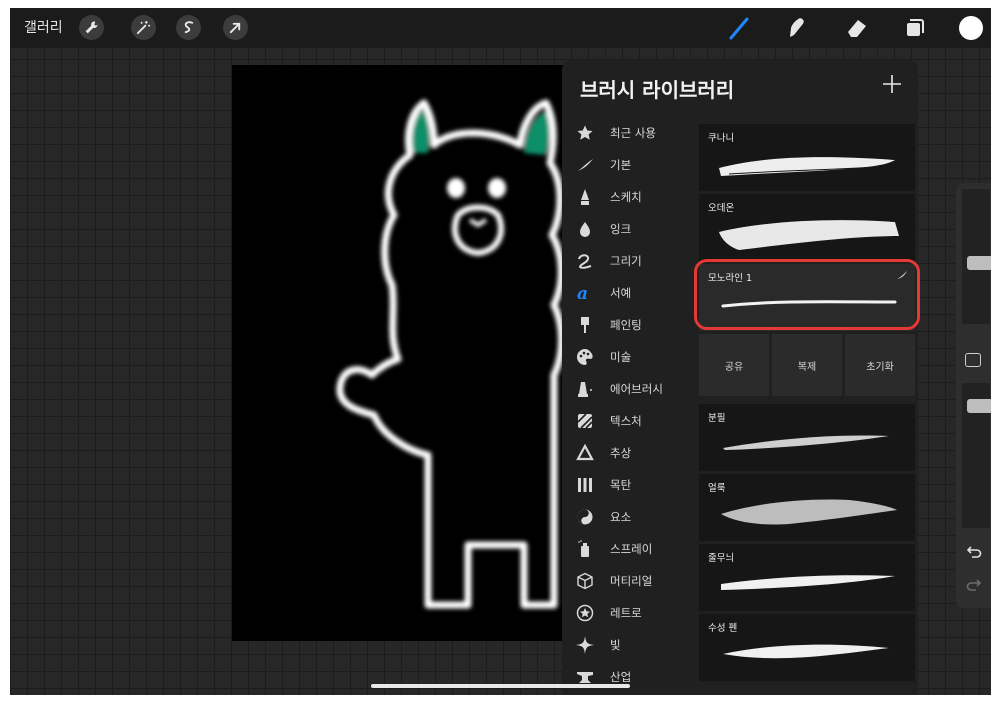 This screenshot has height=705, width=1001. I want to click on ink-drop-icon, so click(585, 229).